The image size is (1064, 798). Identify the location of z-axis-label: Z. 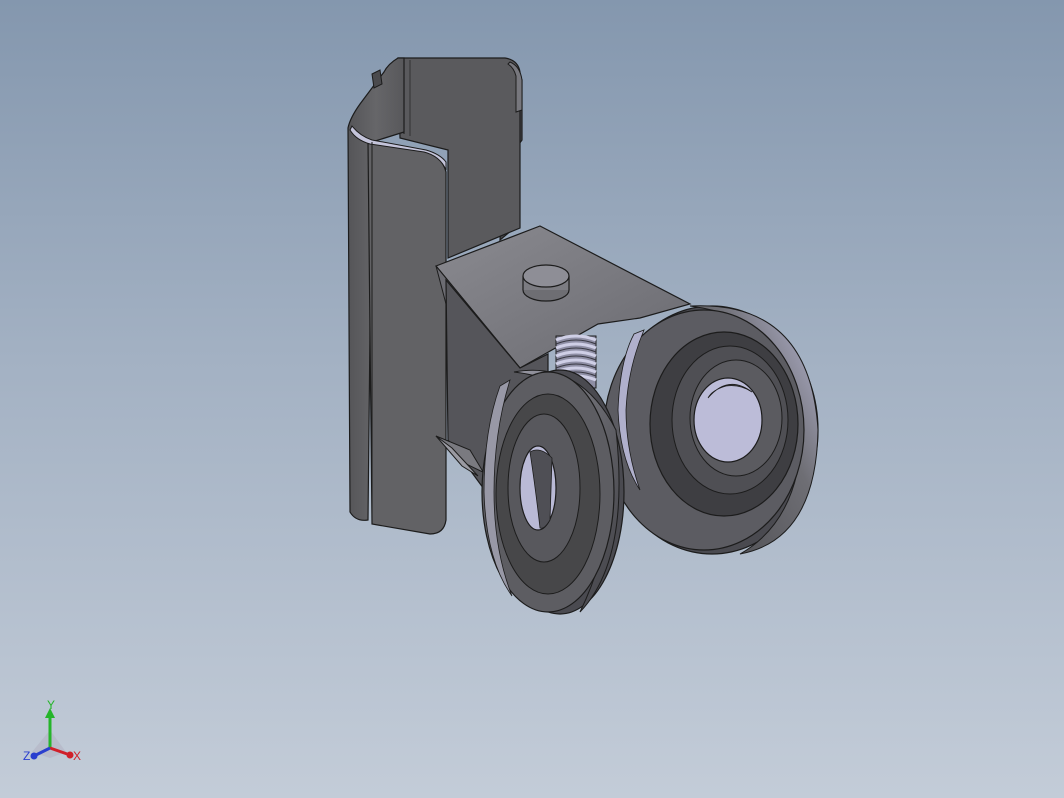
(26, 756).